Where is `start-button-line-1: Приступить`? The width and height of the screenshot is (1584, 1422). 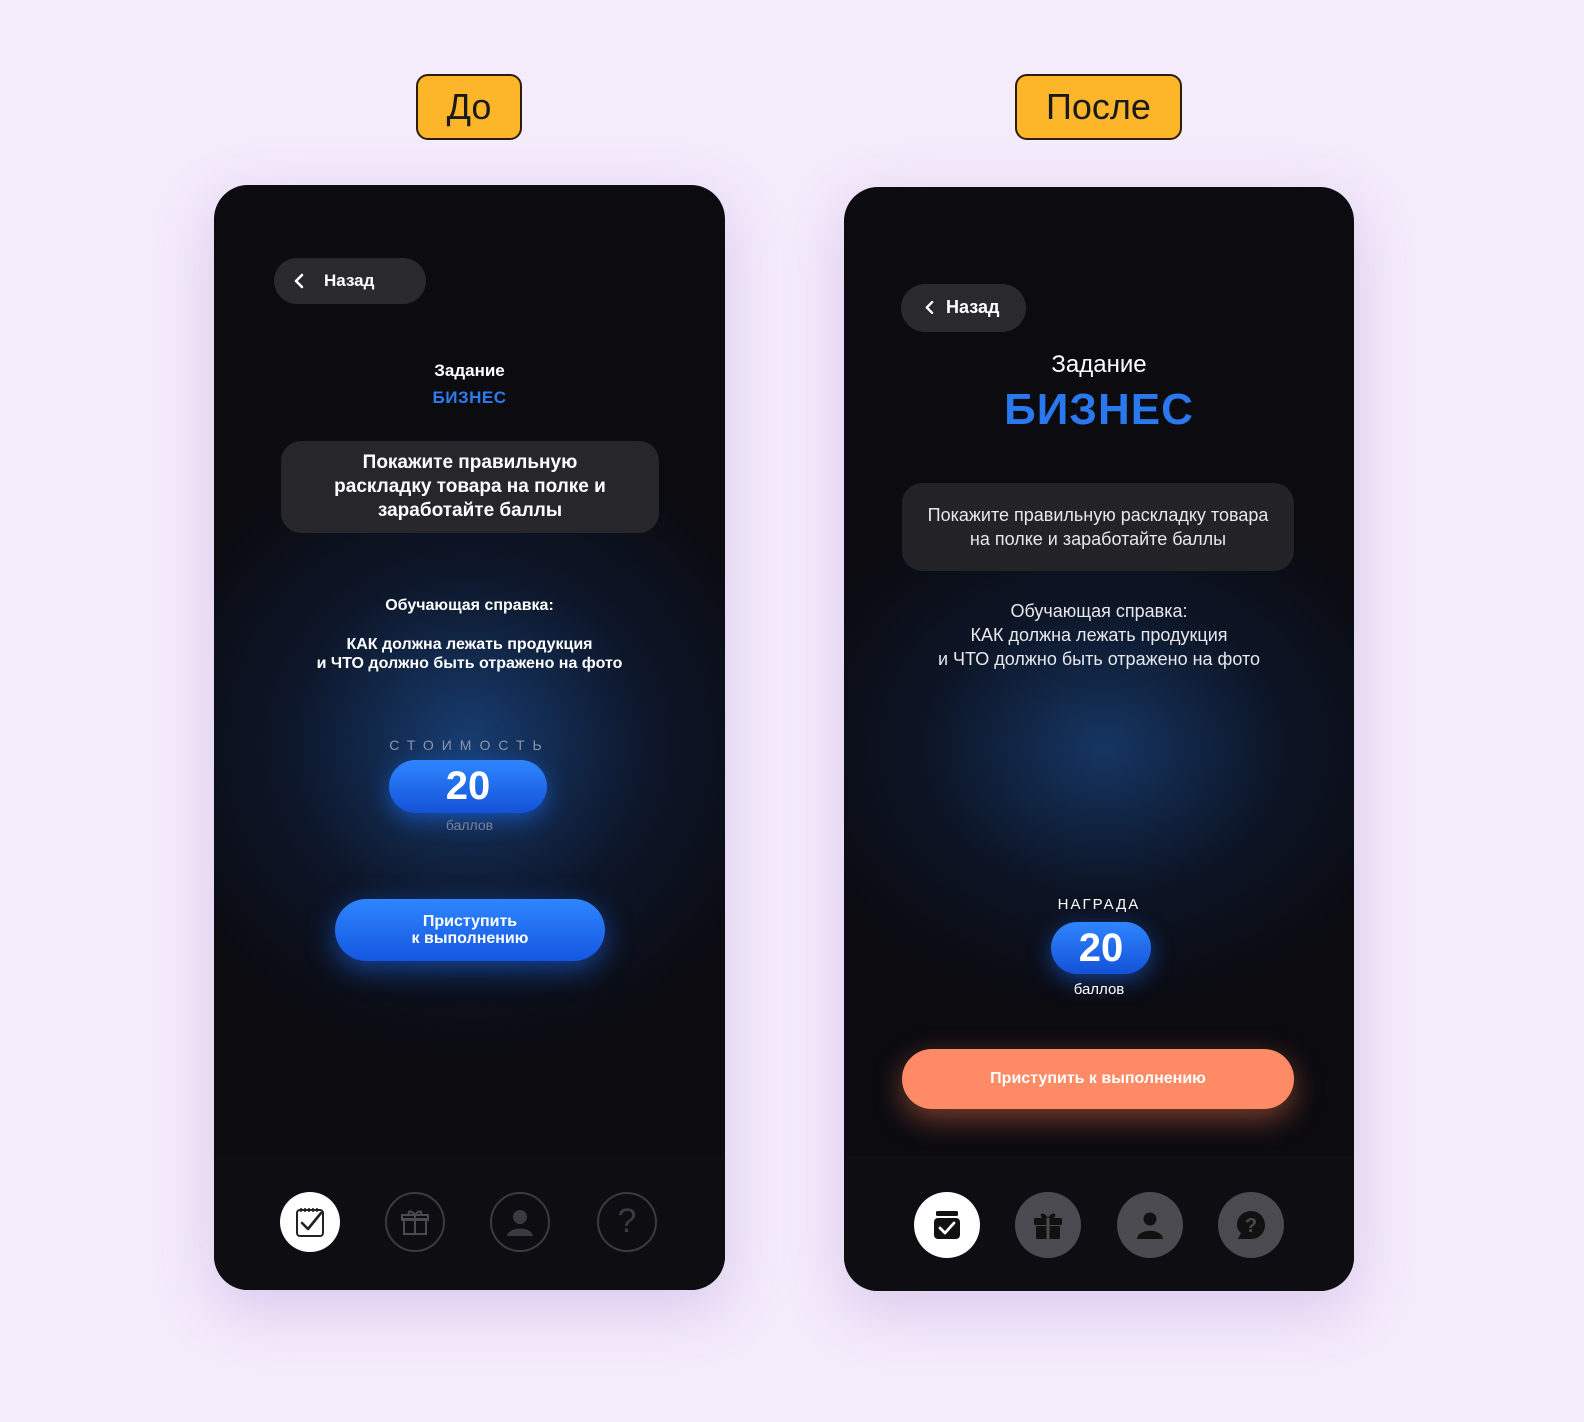 start-button-line-1: Приступить is located at coordinates (470, 921).